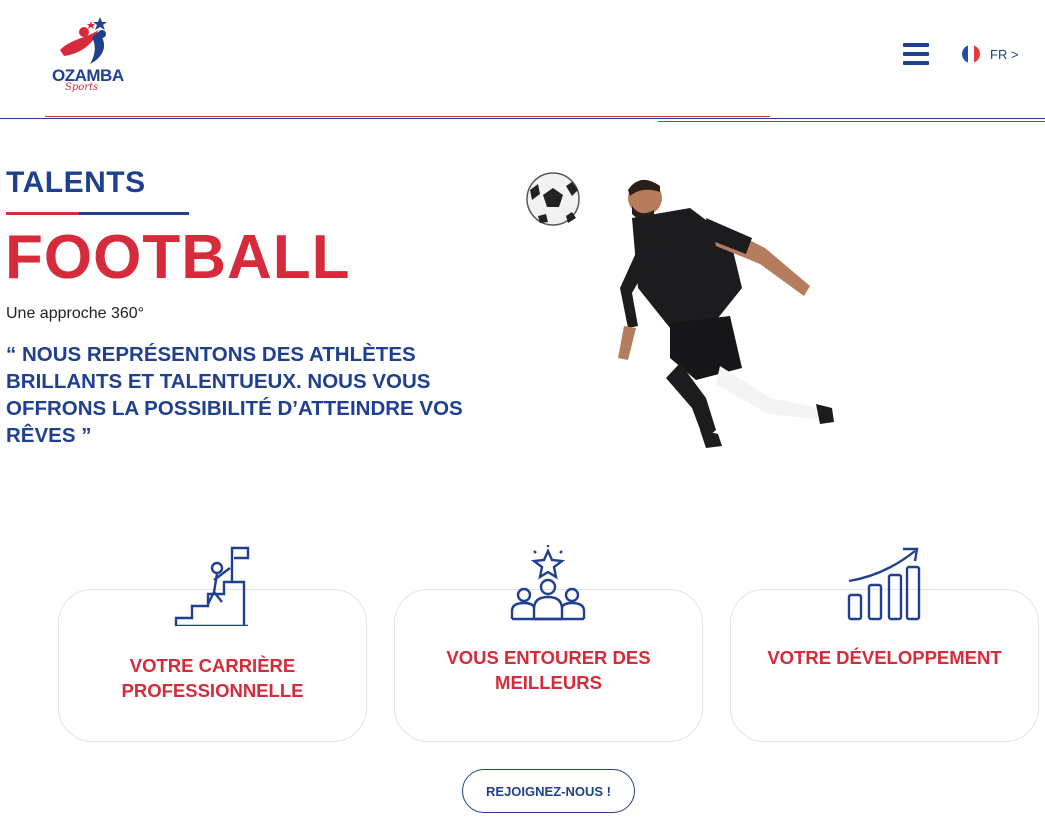 This screenshot has width=1045, height=825. Describe the element at coordinates (548, 791) in the screenshot. I see `join-us-button: REJOIGNEZ-NOUS !` at that location.